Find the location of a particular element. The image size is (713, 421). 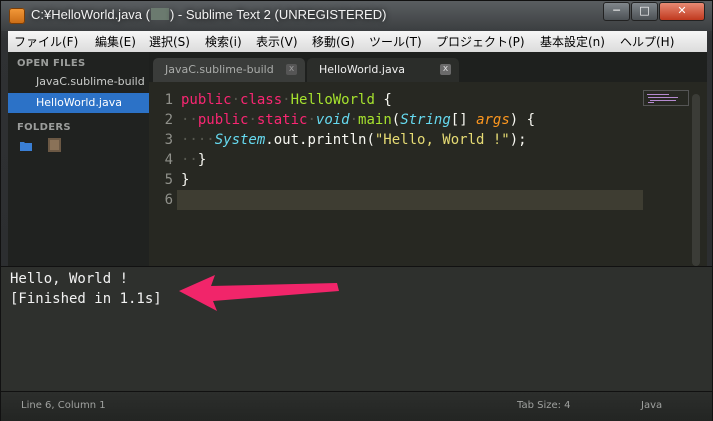

output-line-1: Hello, World ! is located at coordinates (69, 279).